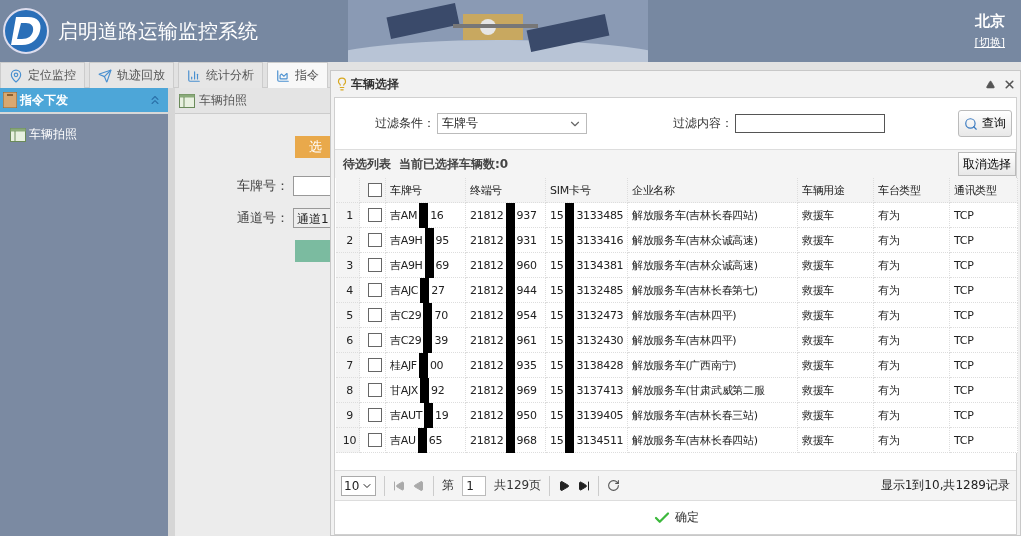 Image resolution: width=1021 pixels, height=536 pixels. Describe the element at coordinates (713, 415) in the screenshot. I see `table-cell: 解放服务车(吉林长春三站)` at that location.